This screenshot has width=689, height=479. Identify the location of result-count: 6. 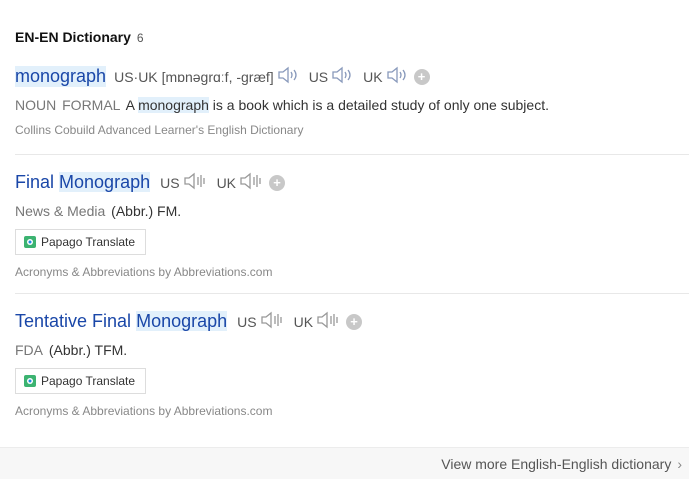
(140, 38).